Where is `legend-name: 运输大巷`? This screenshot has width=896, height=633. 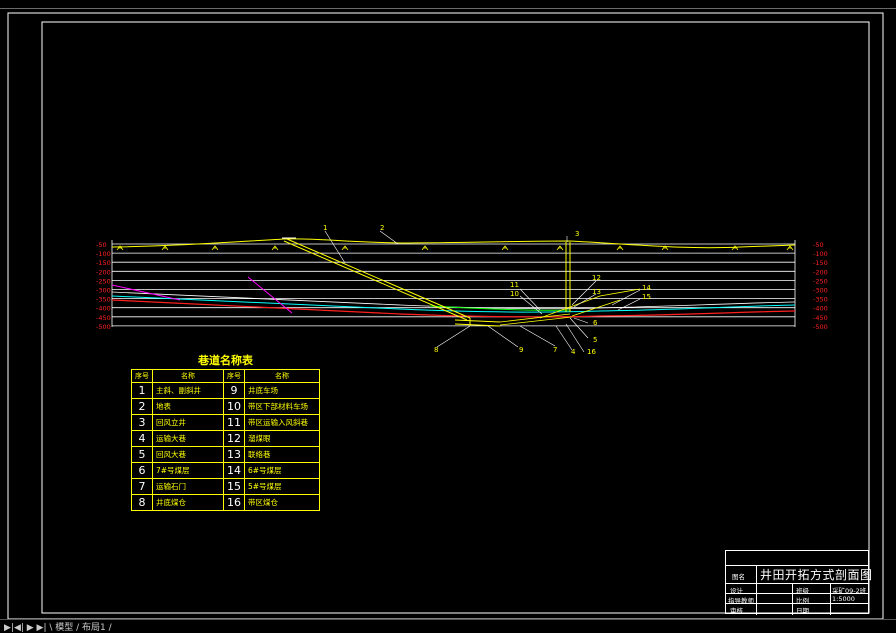
legend-name: 运输大巷 is located at coordinates (188, 438).